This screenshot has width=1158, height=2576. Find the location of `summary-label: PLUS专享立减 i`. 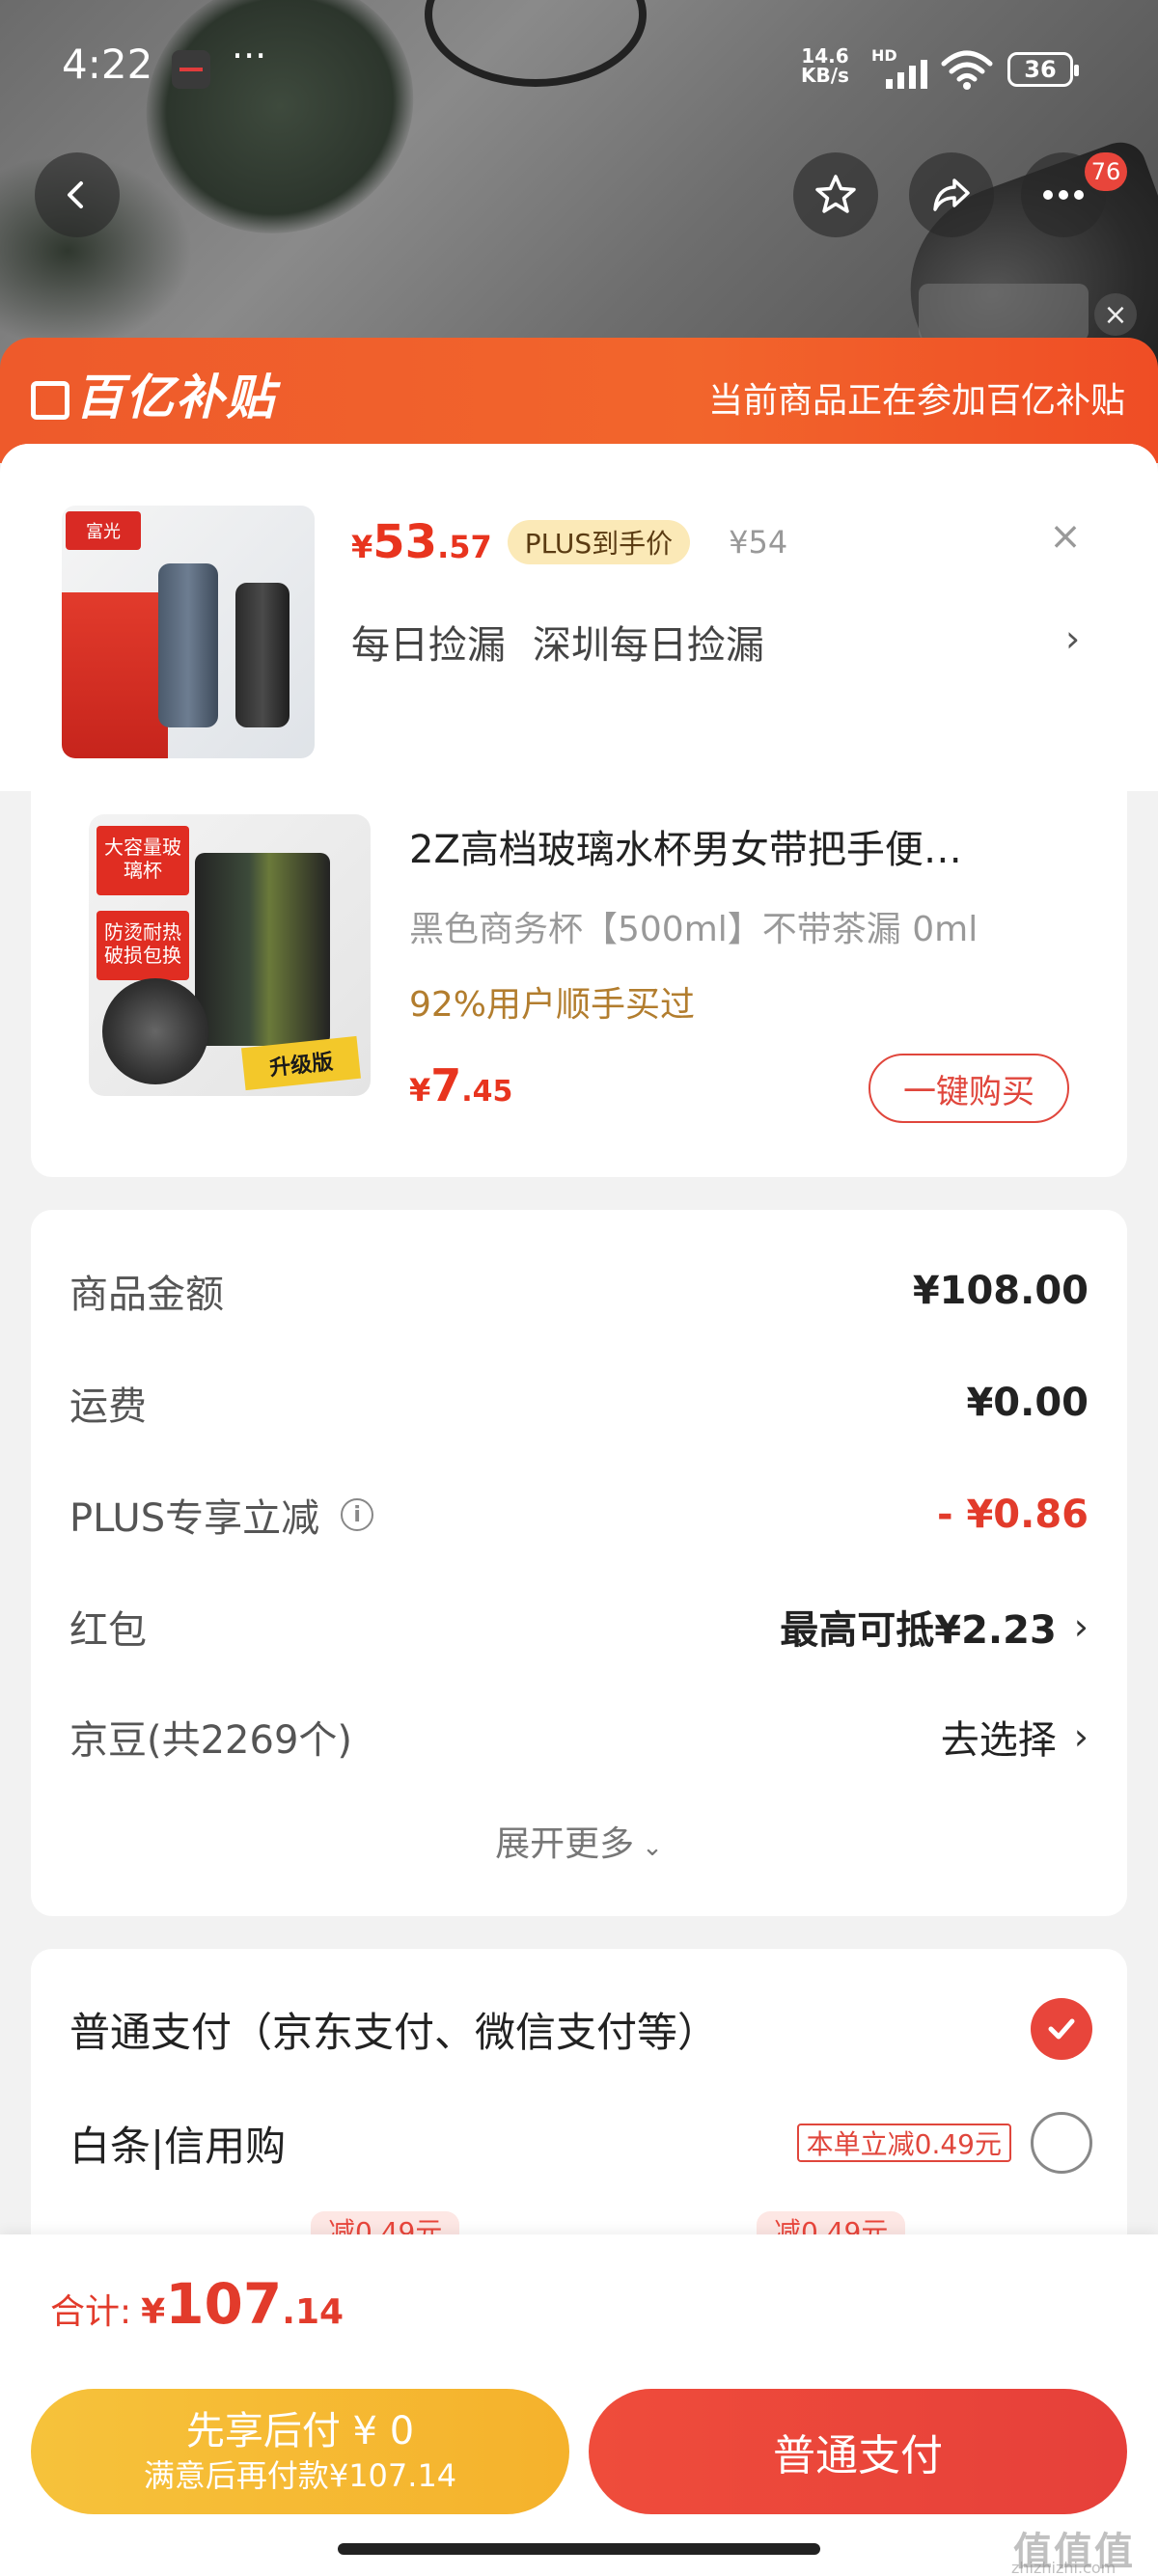

summary-label: PLUS专享立减 i is located at coordinates (221, 1515).